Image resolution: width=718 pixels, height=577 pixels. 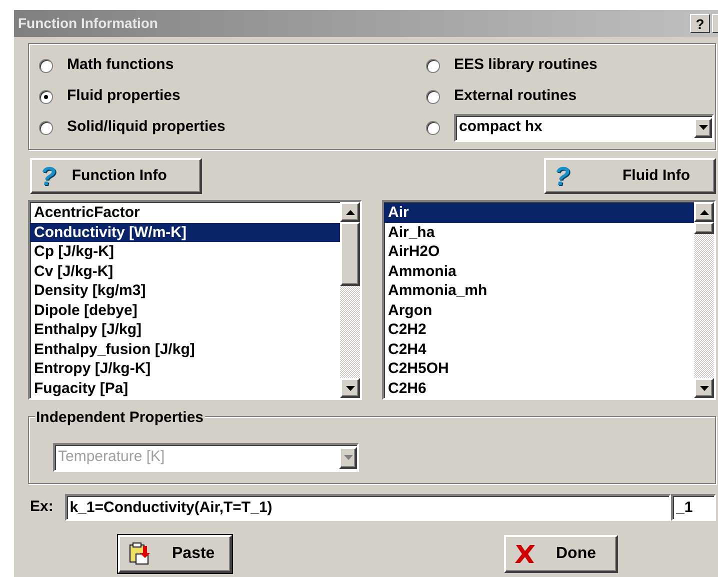 What do you see at coordinates (120, 65) in the screenshot?
I see `radio-label: Math functions` at bounding box center [120, 65].